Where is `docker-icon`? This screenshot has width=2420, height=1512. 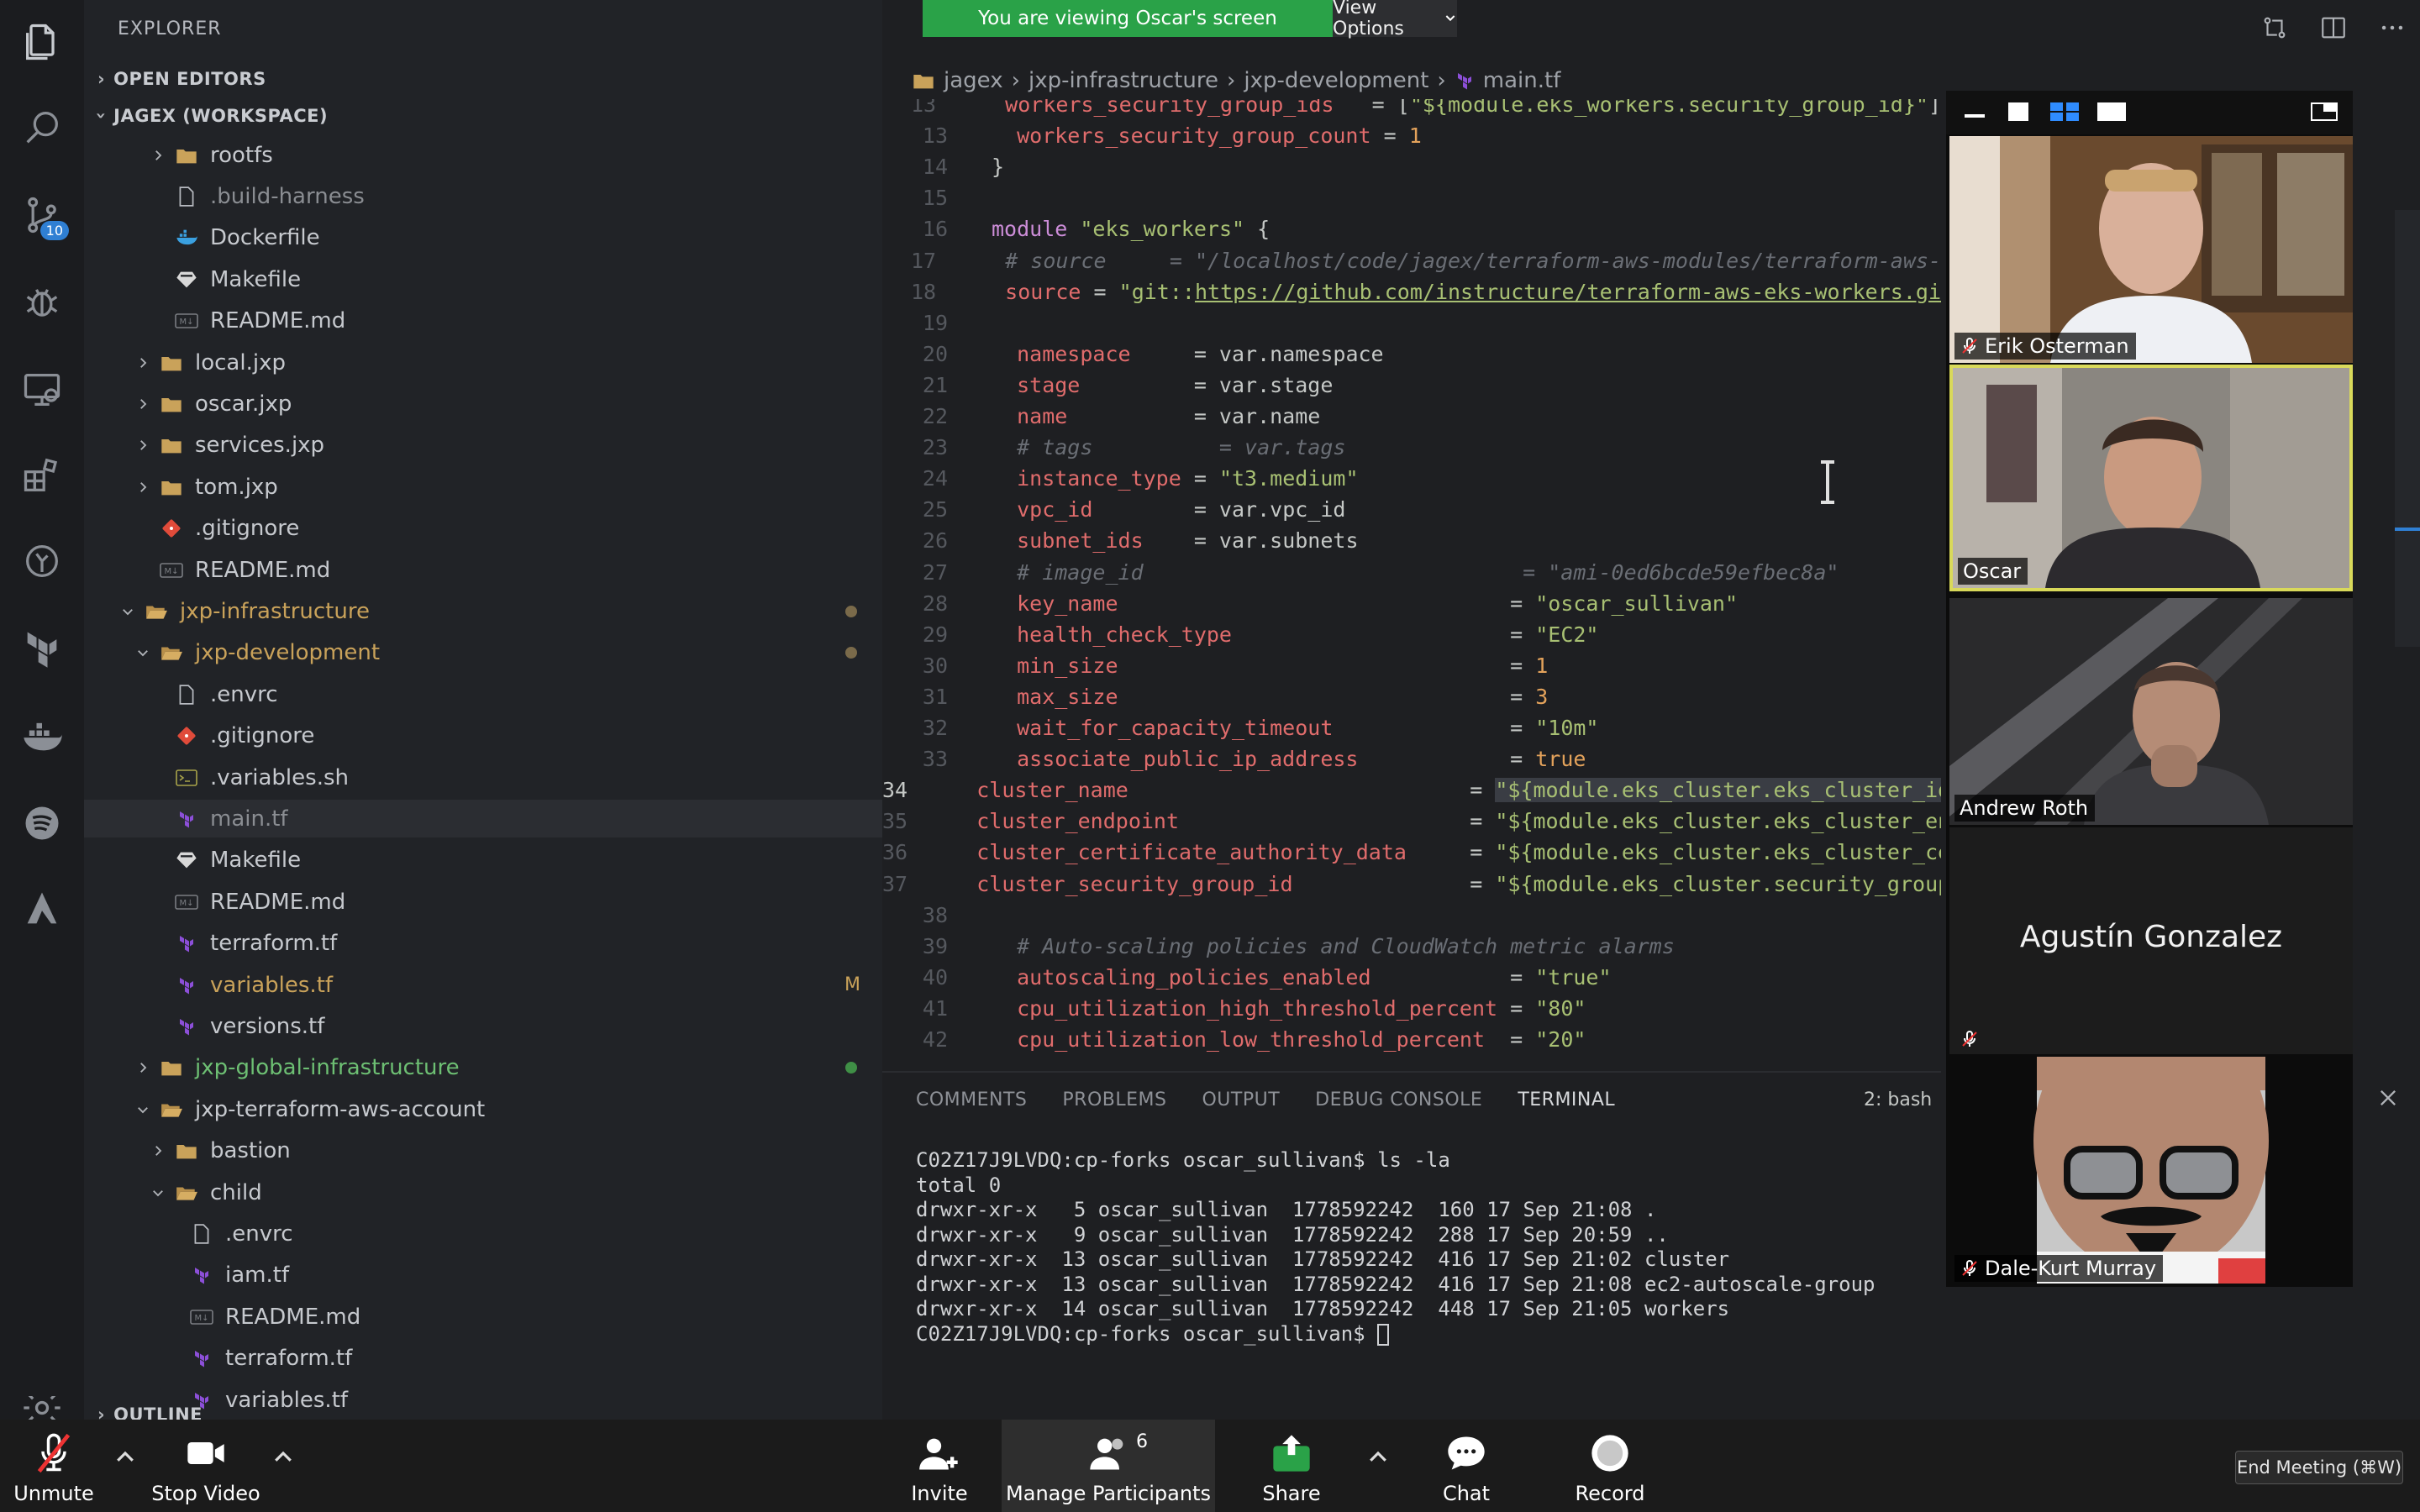
docker-icon is located at coordinates (42, 736).